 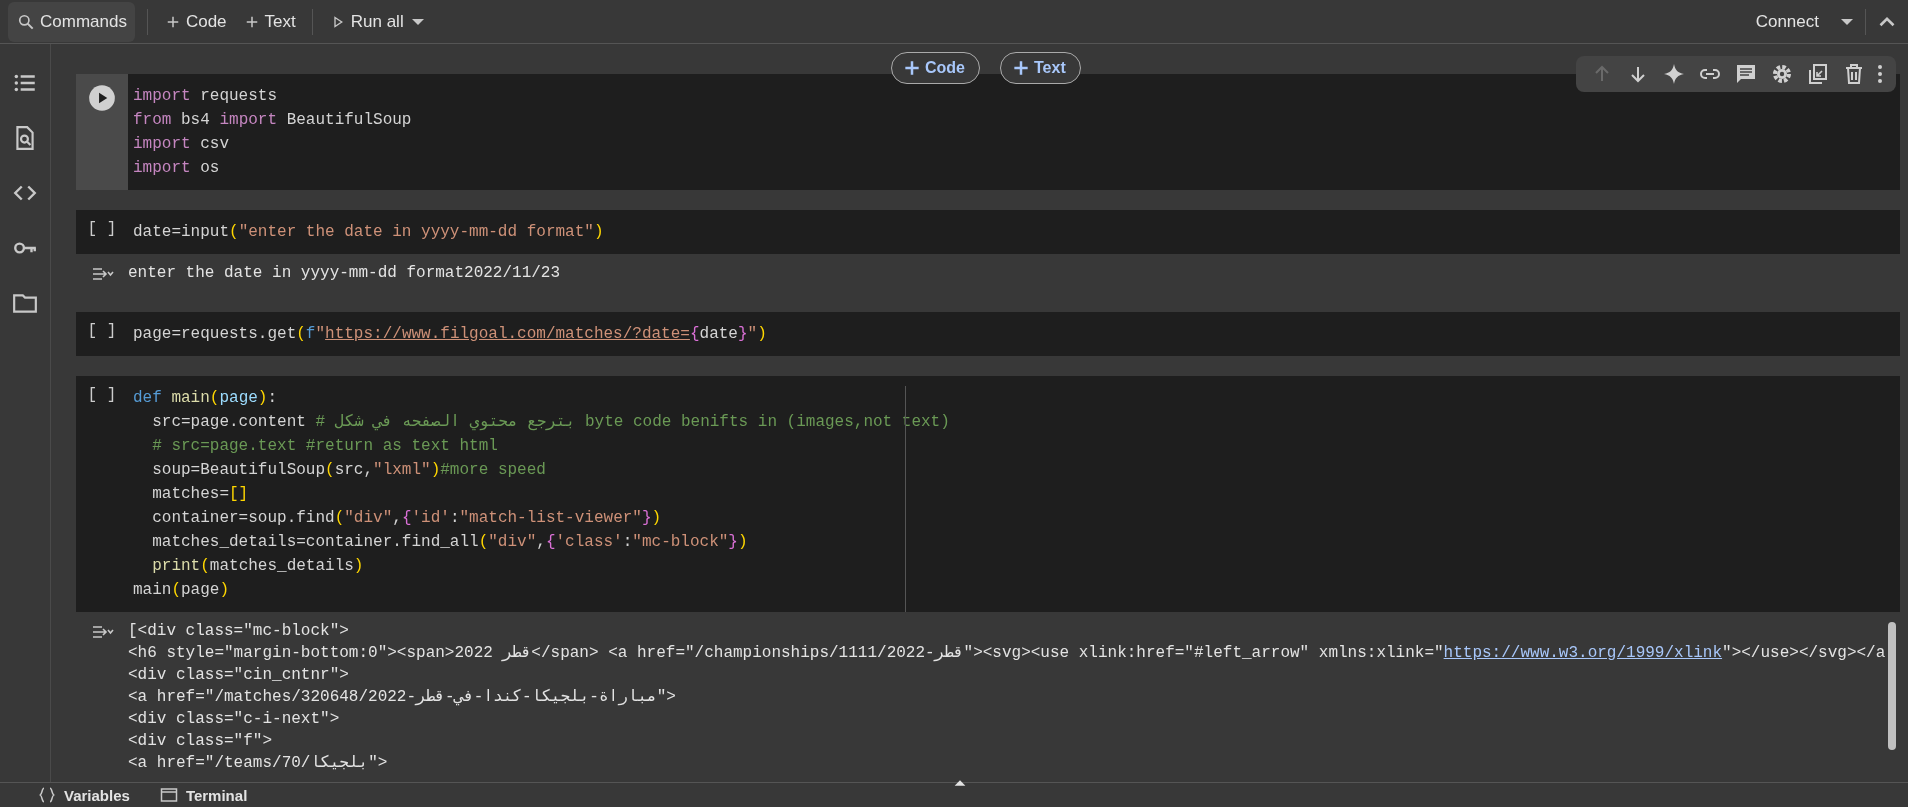 I want to click on output-line: enter the date in yyyy-mm-dd format2022/11/23, so click(x=344, y=273).